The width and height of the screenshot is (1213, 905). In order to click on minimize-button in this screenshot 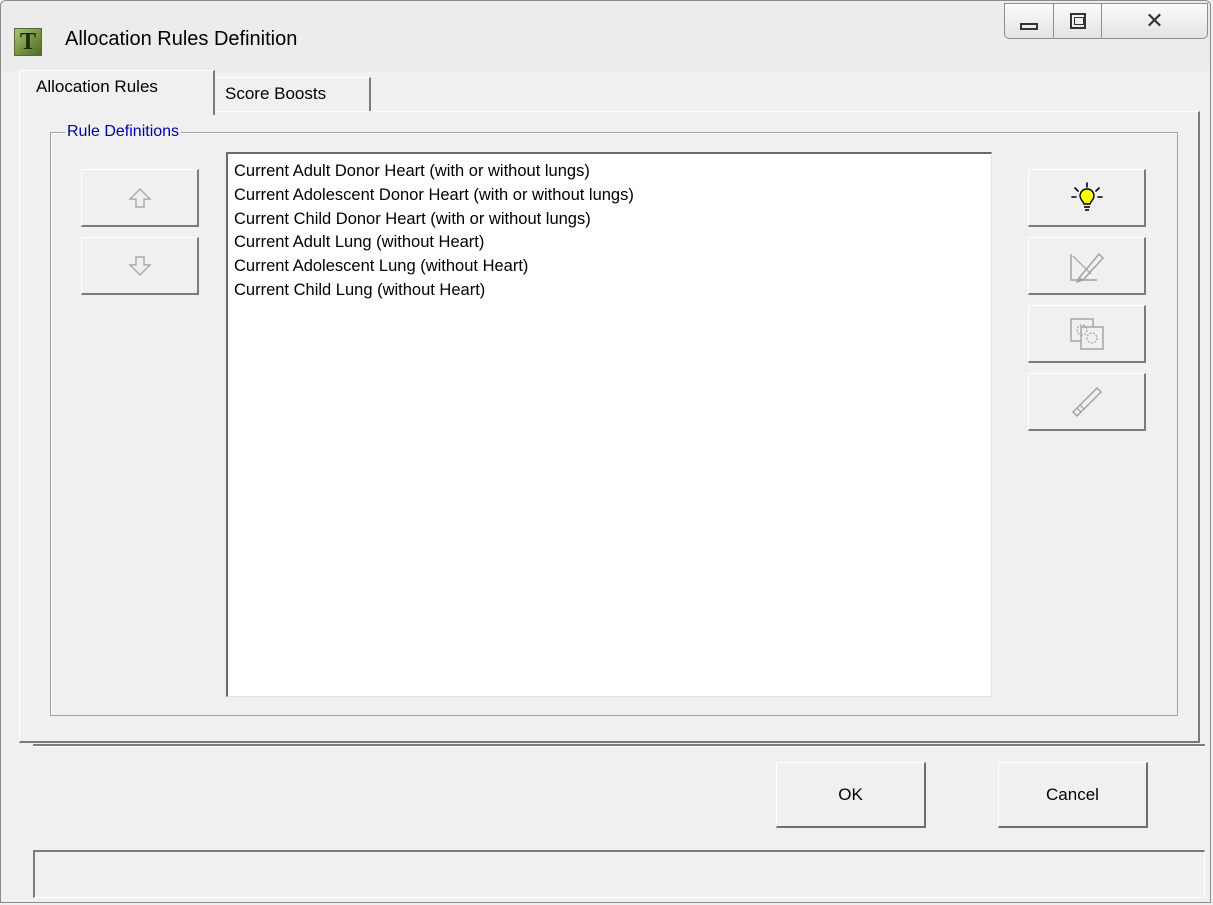, I will do `click(1029, 21)`.